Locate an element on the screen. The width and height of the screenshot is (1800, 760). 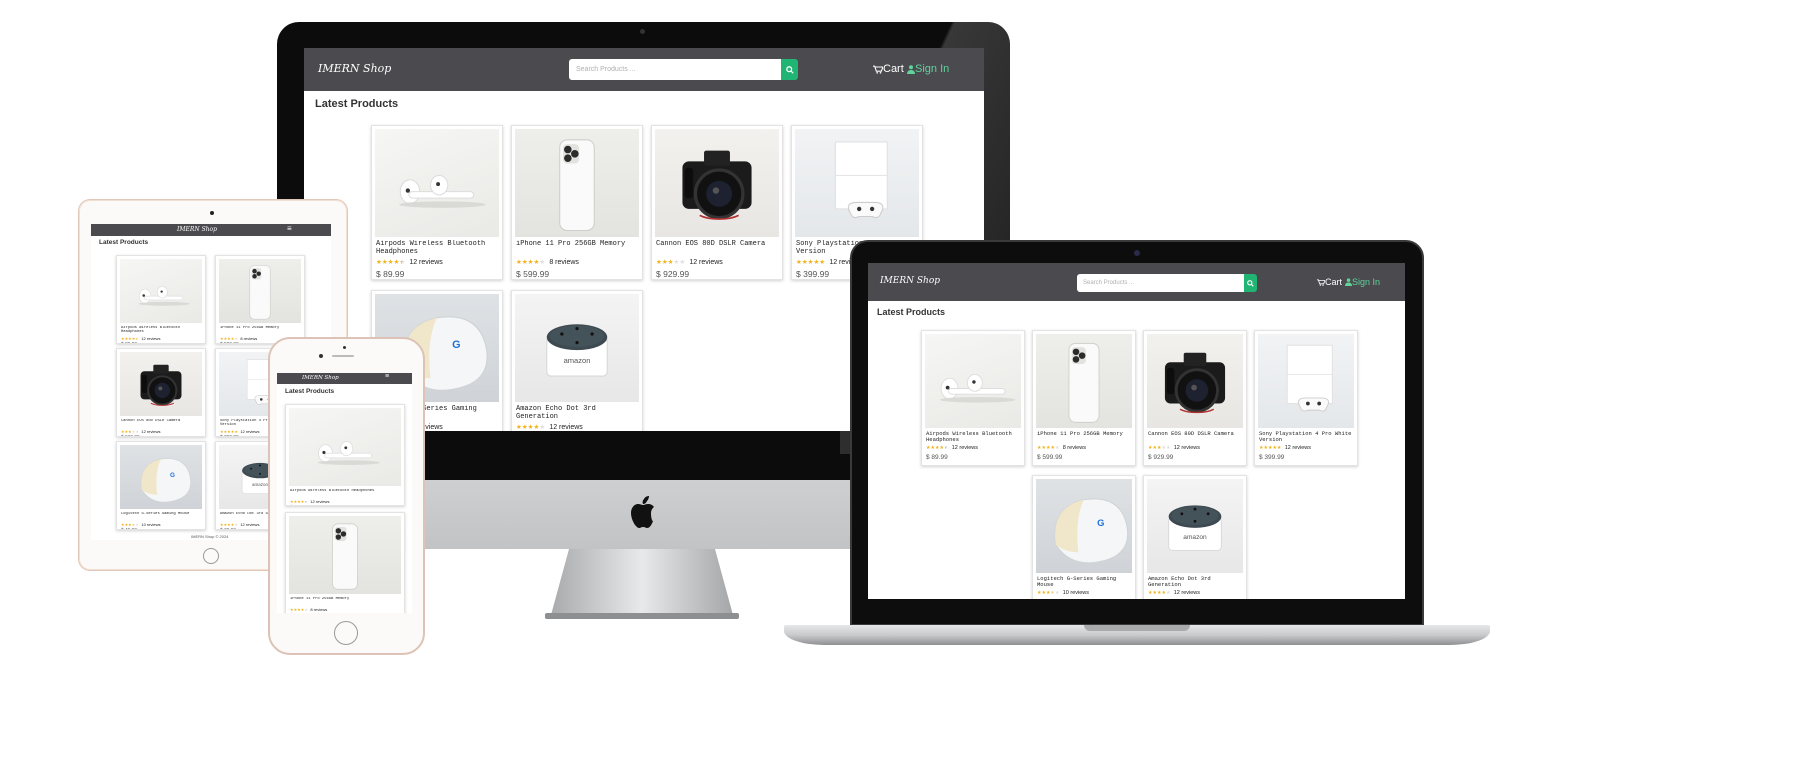
search-button is located at coordinates (789, 69).